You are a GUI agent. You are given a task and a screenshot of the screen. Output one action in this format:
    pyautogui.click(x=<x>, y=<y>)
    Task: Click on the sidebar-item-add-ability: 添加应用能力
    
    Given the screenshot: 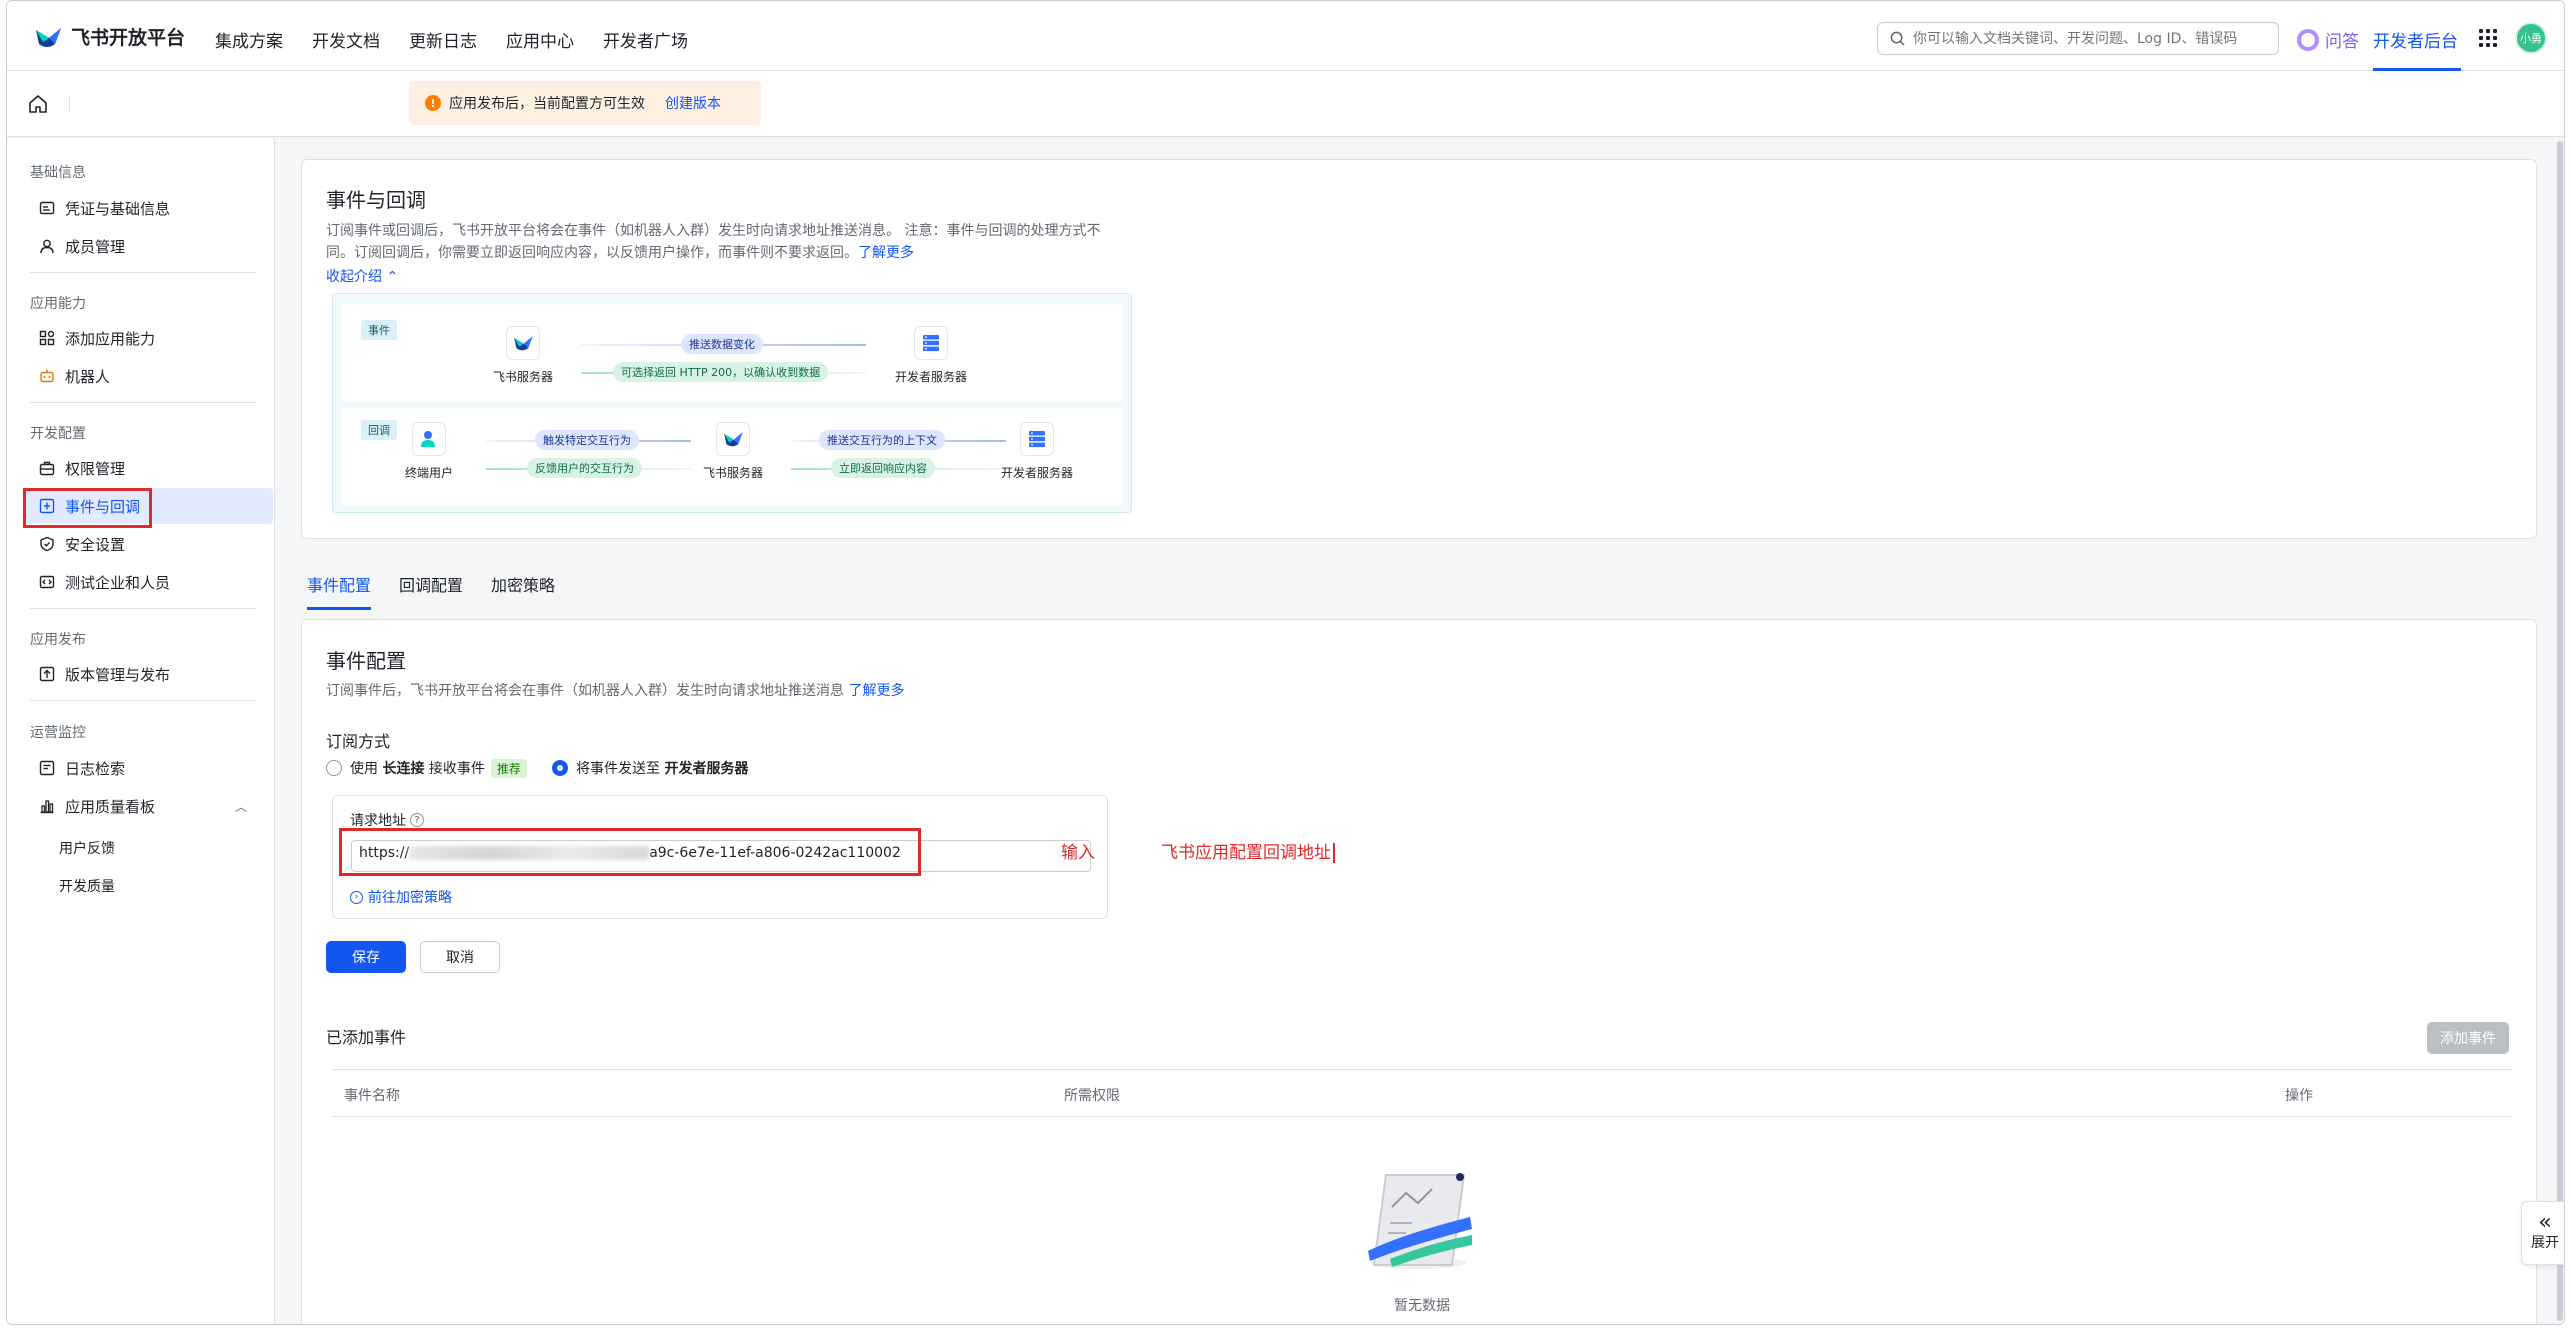 What is the action you would take?
    pyautogui.click(x=148, y=338)
    